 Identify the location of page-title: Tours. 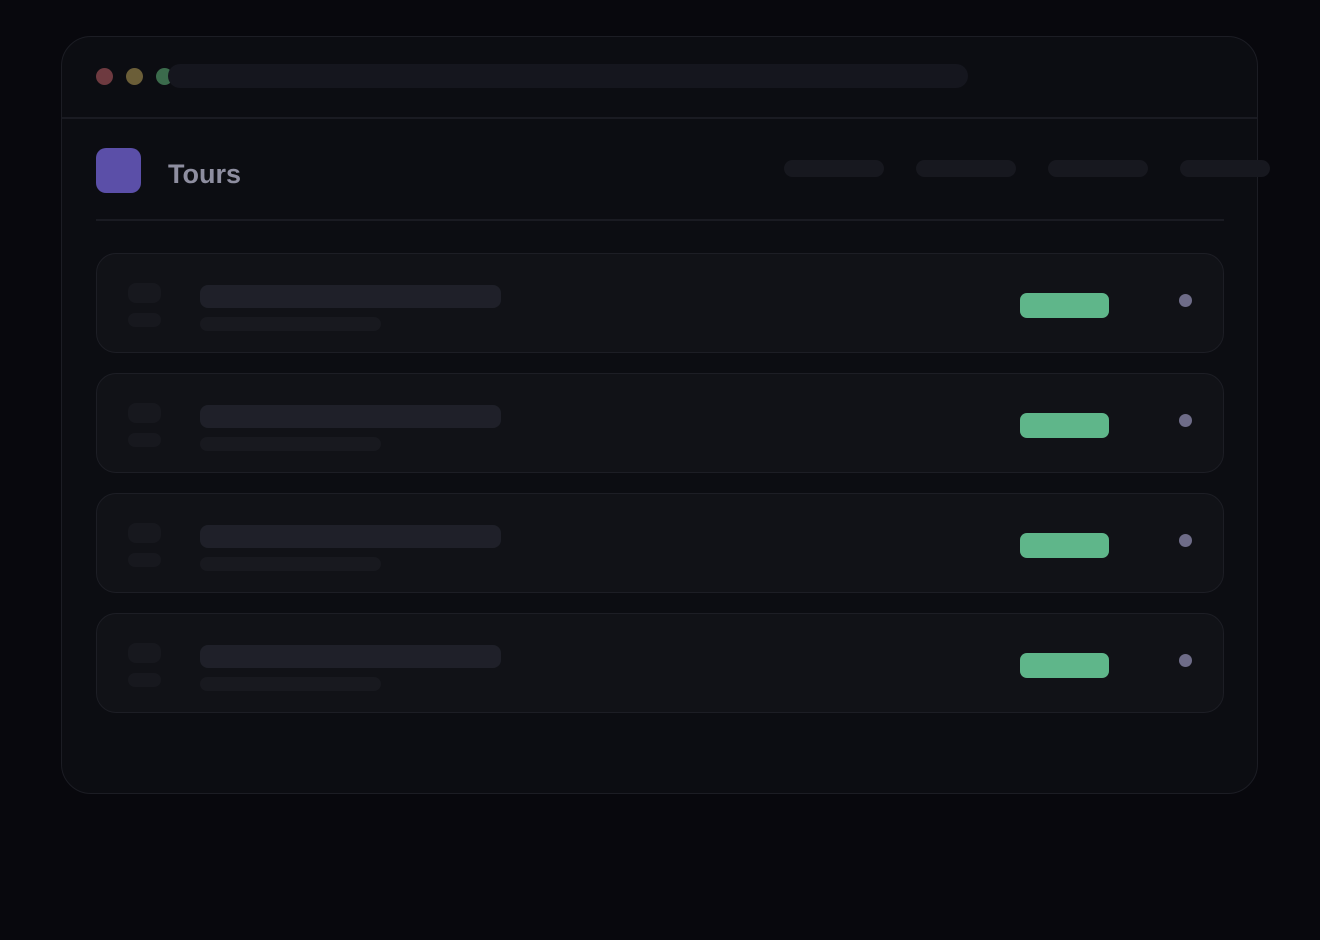
(204, 174).